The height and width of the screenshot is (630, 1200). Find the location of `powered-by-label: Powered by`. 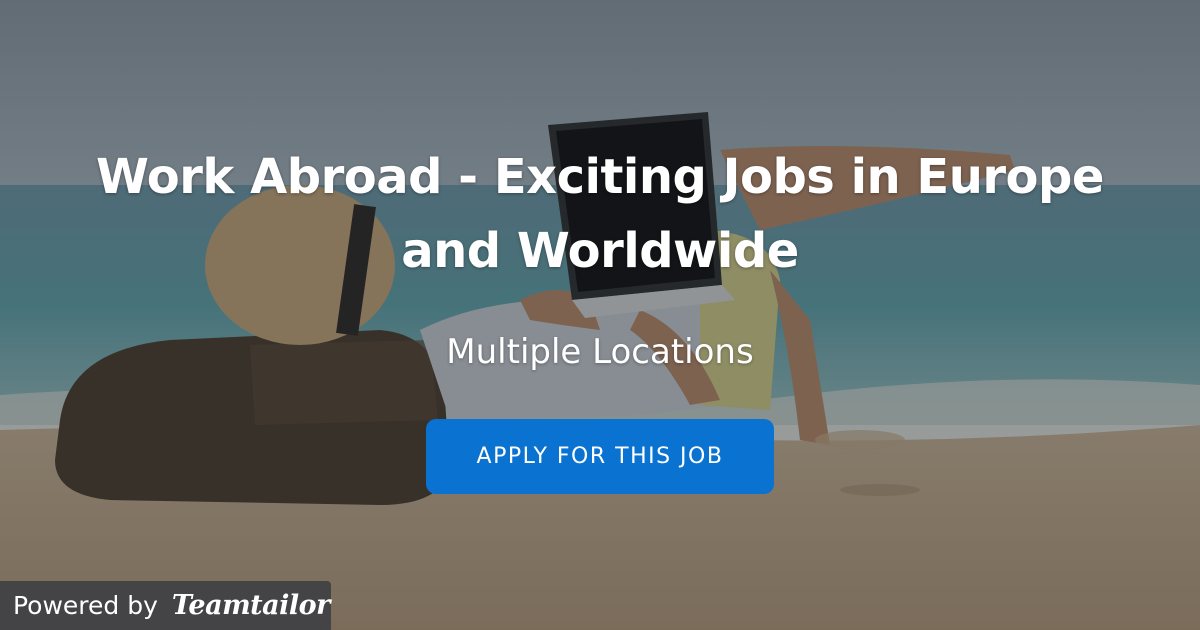

powered-by-label: Powered by is located at coordinates (85, 605).